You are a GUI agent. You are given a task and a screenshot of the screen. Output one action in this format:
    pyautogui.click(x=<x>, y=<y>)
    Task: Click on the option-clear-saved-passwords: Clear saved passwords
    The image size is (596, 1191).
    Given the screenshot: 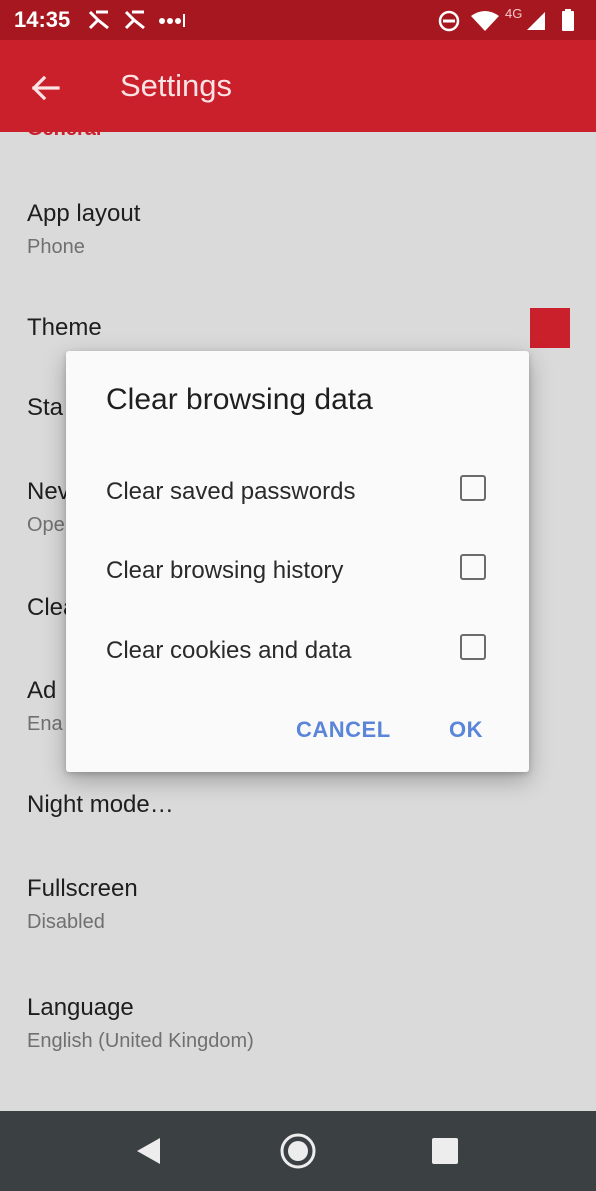 What is the action you would take?
    pyautogui.click(x=297, y=494)
    